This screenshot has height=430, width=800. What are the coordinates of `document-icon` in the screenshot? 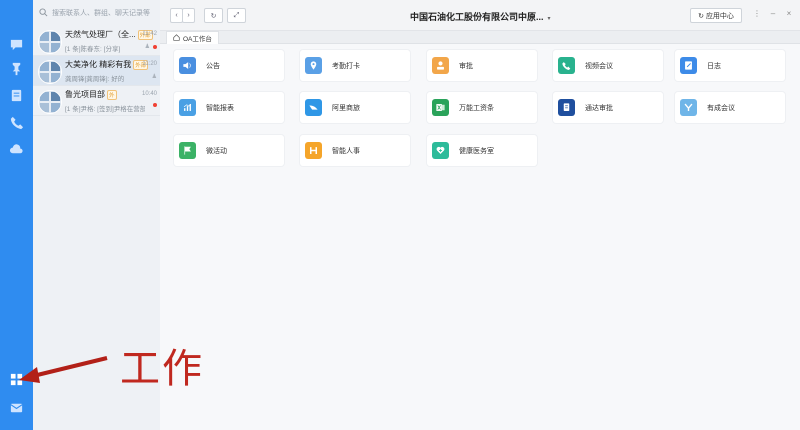 It's located at (16, 95).